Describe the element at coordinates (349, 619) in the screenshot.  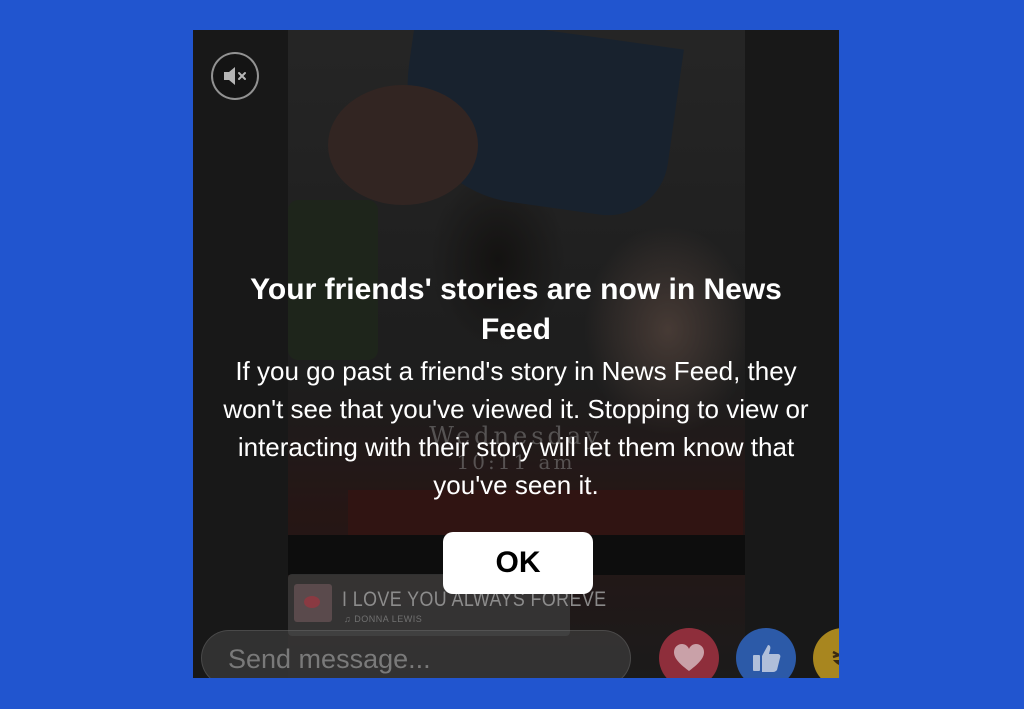
I see `music-note-icon: ♫` at that location.